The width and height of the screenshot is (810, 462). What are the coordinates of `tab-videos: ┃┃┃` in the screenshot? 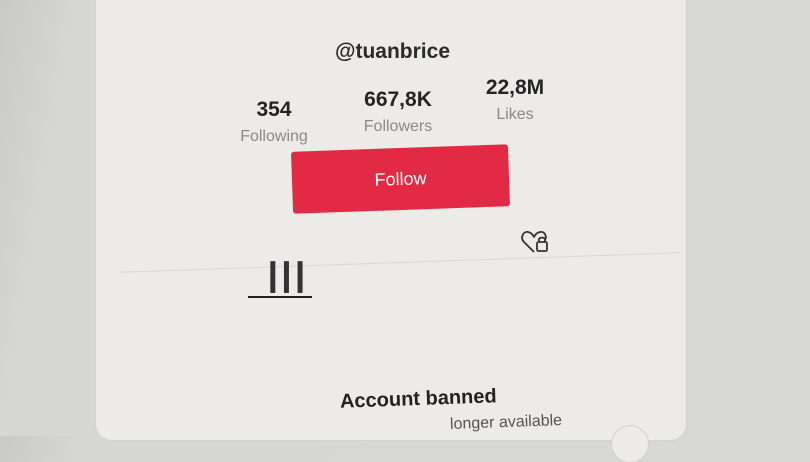 It's located at (280, 279).